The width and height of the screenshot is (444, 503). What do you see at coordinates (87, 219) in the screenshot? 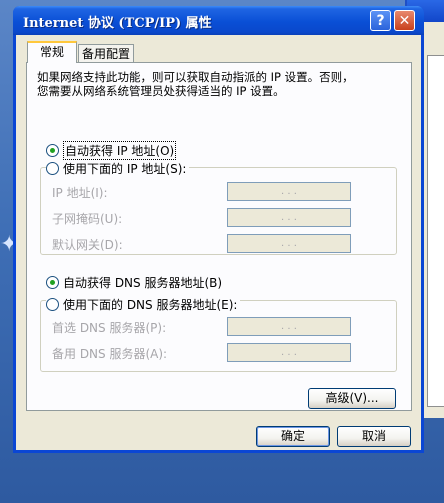
I see `subnet-mask-label: 子网掩码(U):` at bounding box center [87, 219].